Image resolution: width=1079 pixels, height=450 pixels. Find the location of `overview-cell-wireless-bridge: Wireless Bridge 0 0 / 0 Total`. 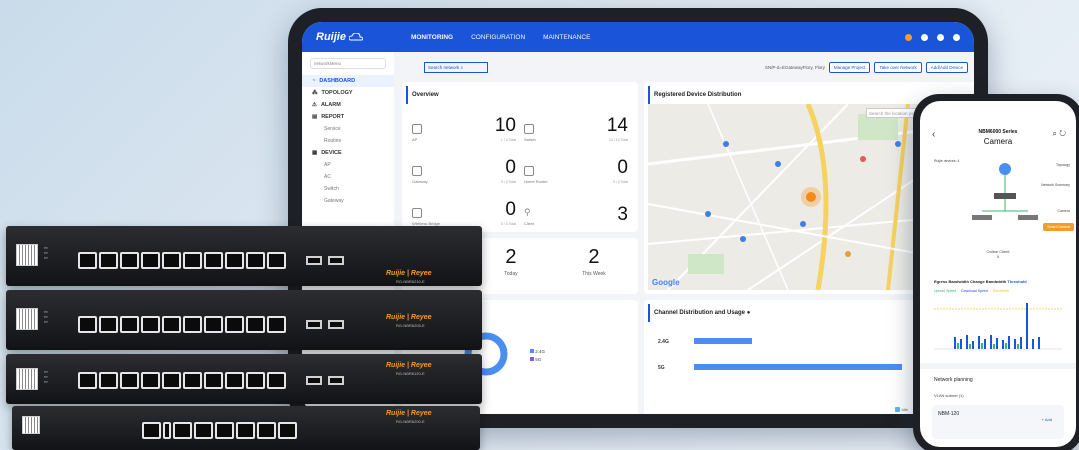

overview-cell-wireless-bridge: Wireless Bridge 0 0 / 0 Total is located at coordinates (464, 210).